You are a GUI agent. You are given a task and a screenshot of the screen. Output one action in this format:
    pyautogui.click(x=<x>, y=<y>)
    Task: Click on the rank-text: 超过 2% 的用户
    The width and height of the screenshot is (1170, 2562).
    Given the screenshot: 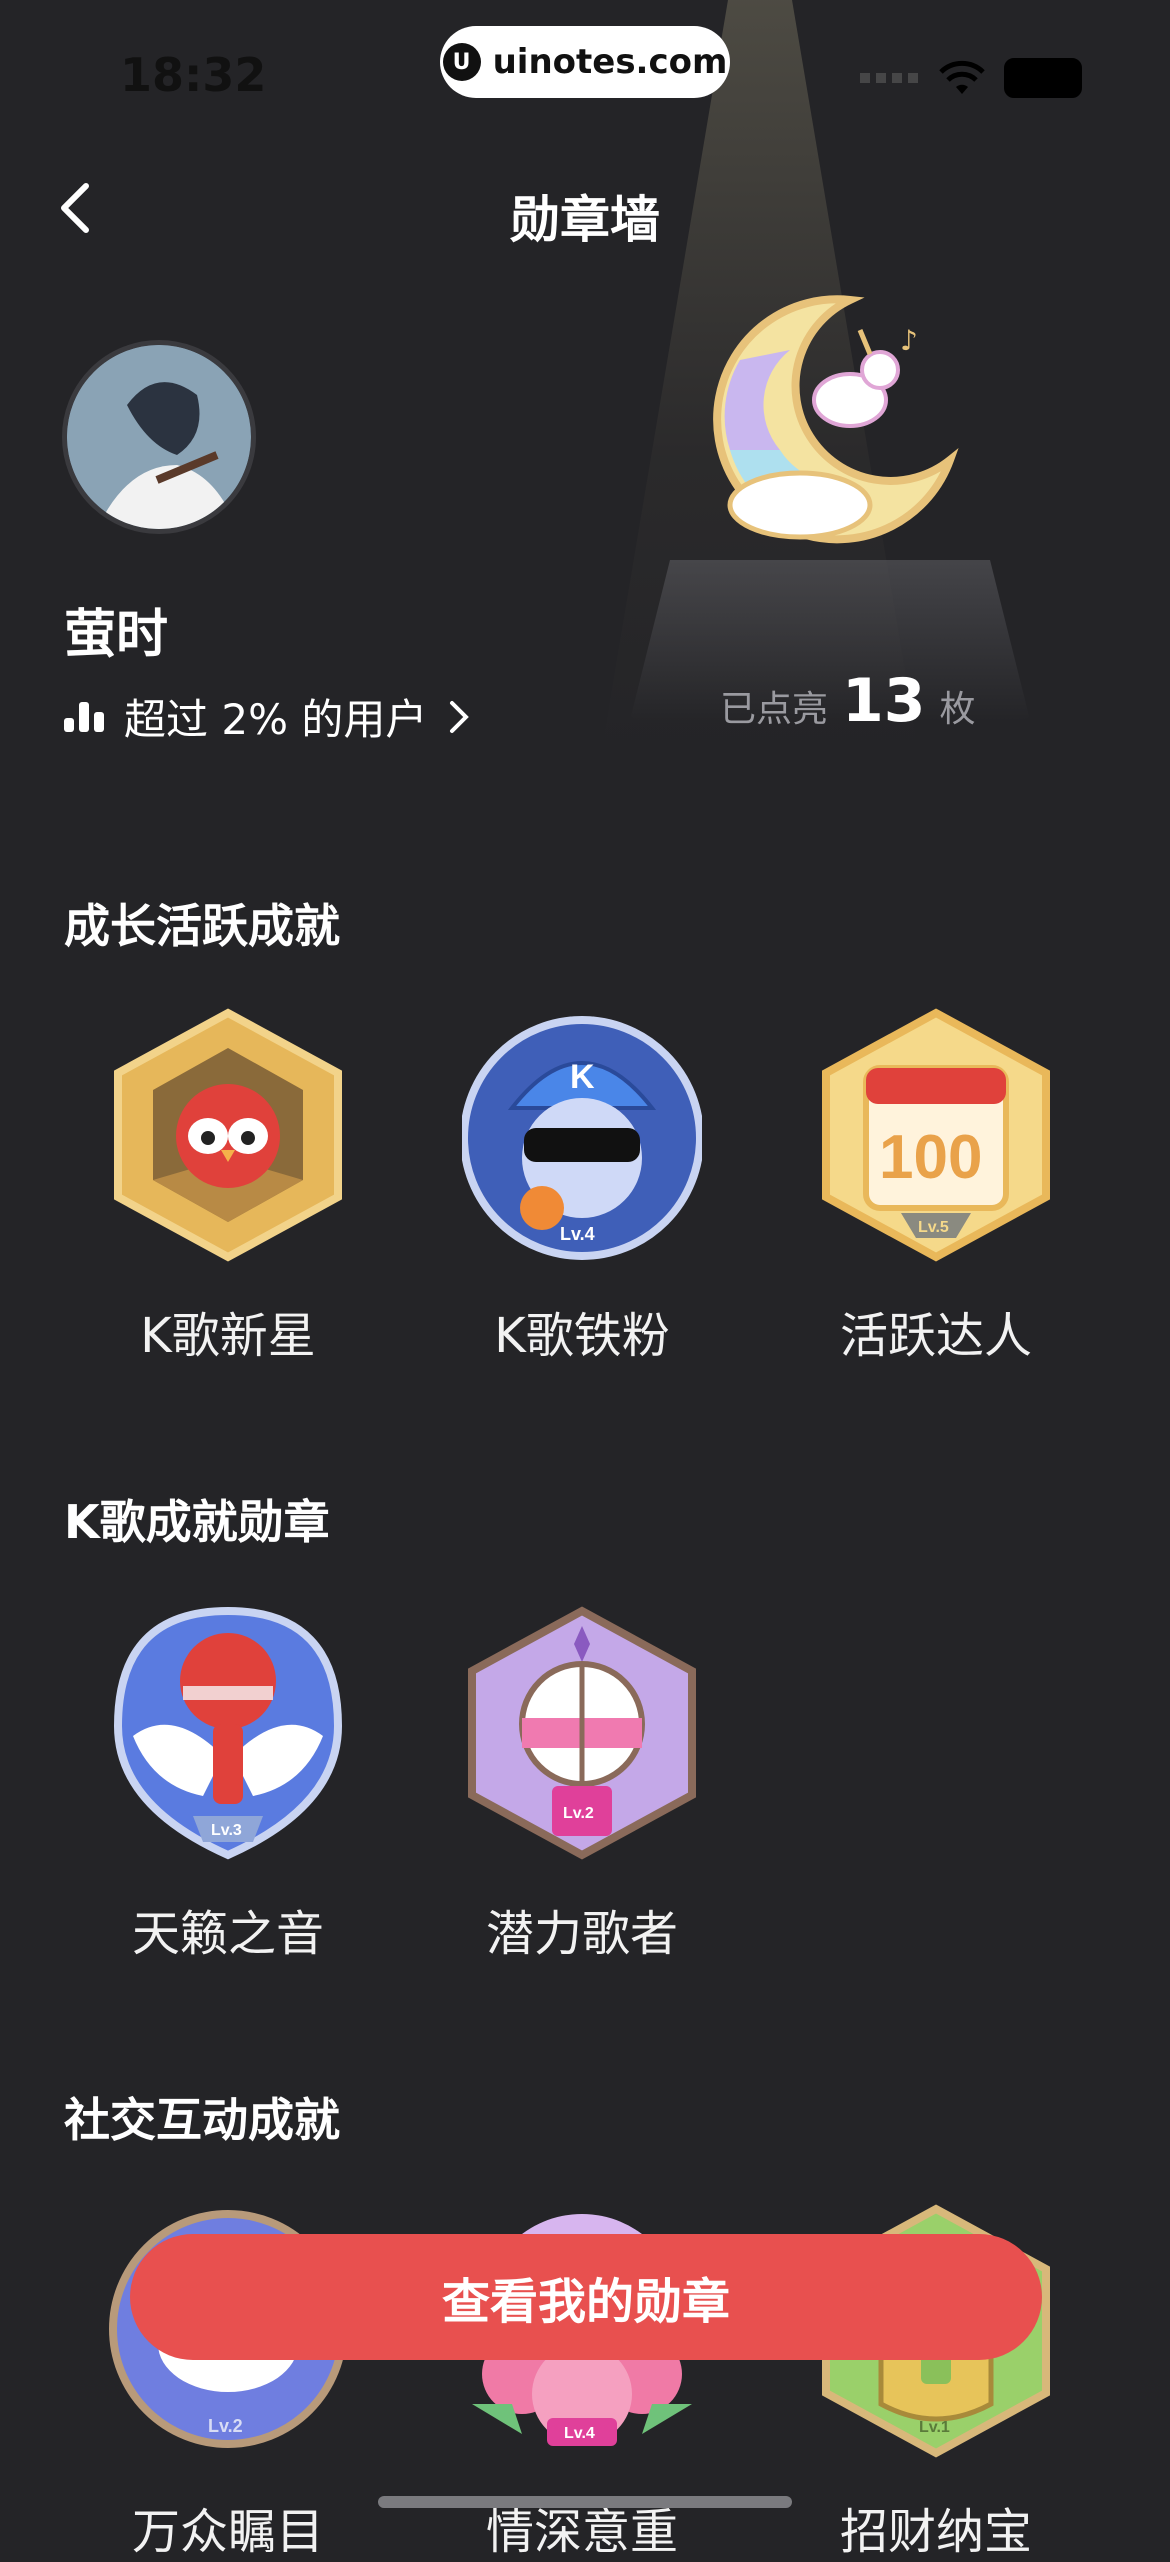 What is the action you would take?
    pyautogui.click(x=276, y=719)
    